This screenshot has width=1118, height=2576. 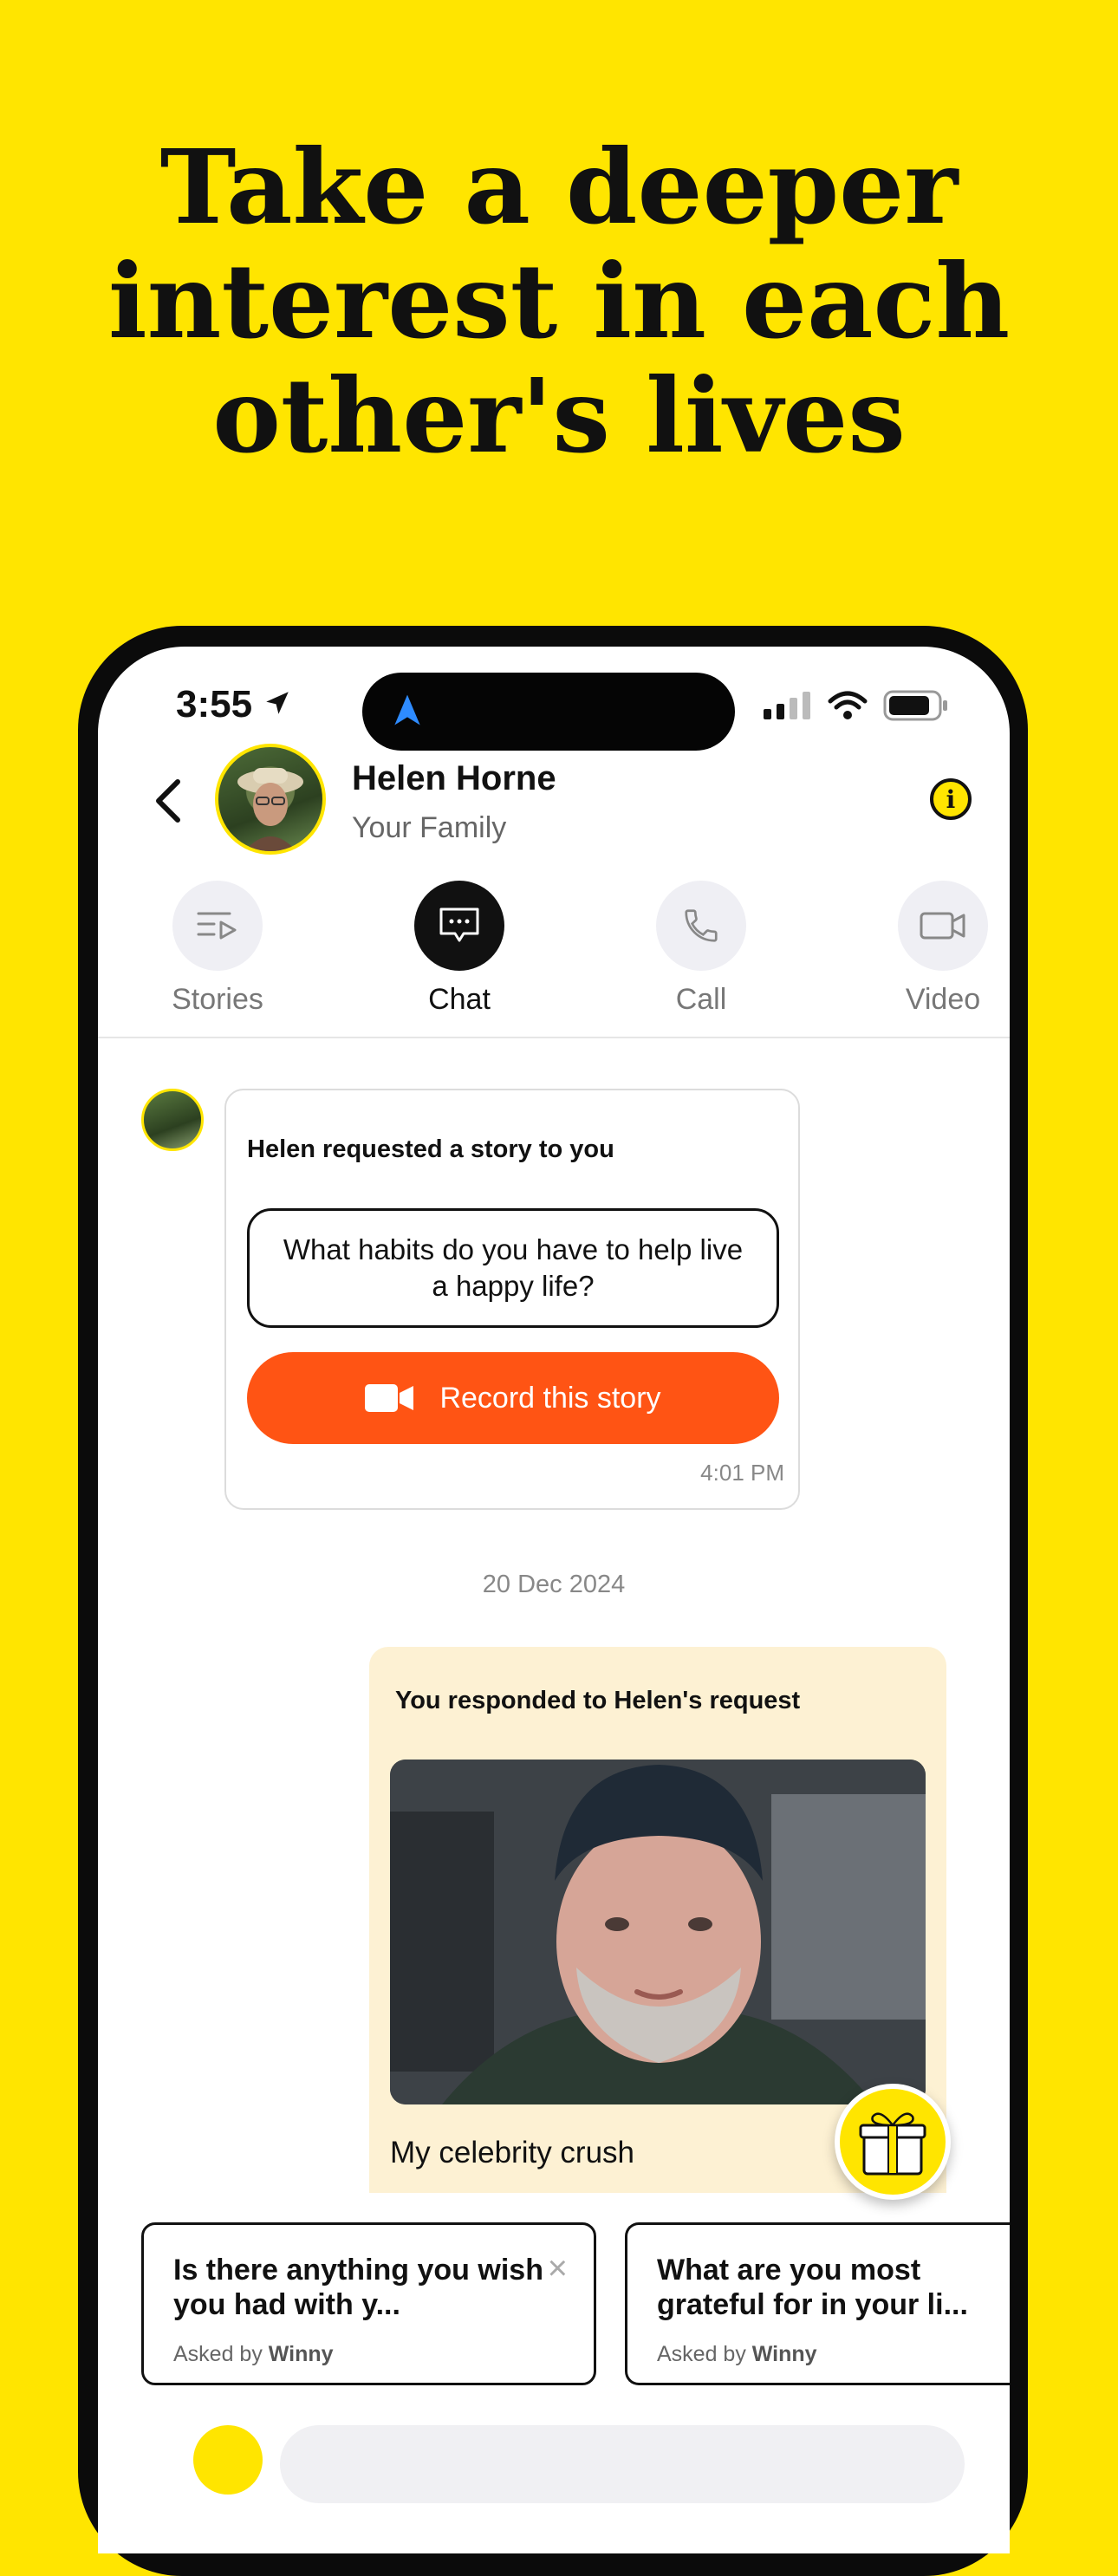 What do you see at coordinates (429, 827) in the screenshot?
I see `contact-subtitle: Your Family` at bounding box center [429, 827].